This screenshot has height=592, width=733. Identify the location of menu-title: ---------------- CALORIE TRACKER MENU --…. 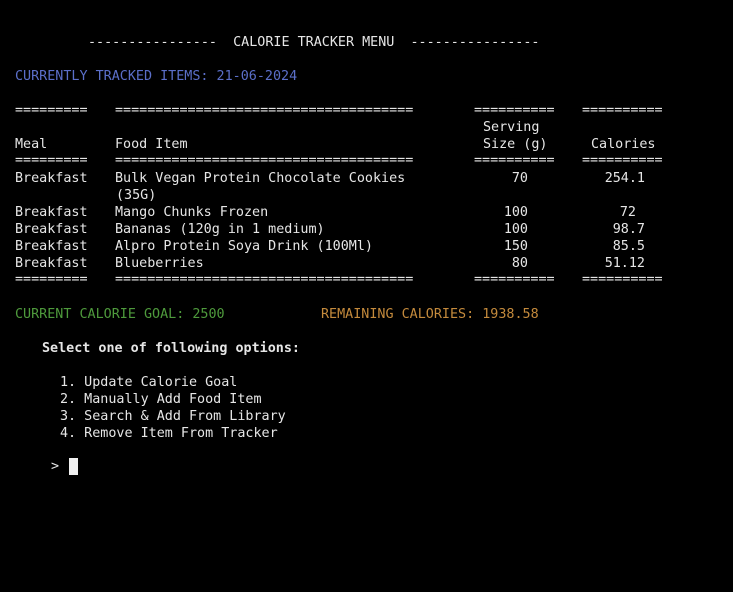
(314, 42).